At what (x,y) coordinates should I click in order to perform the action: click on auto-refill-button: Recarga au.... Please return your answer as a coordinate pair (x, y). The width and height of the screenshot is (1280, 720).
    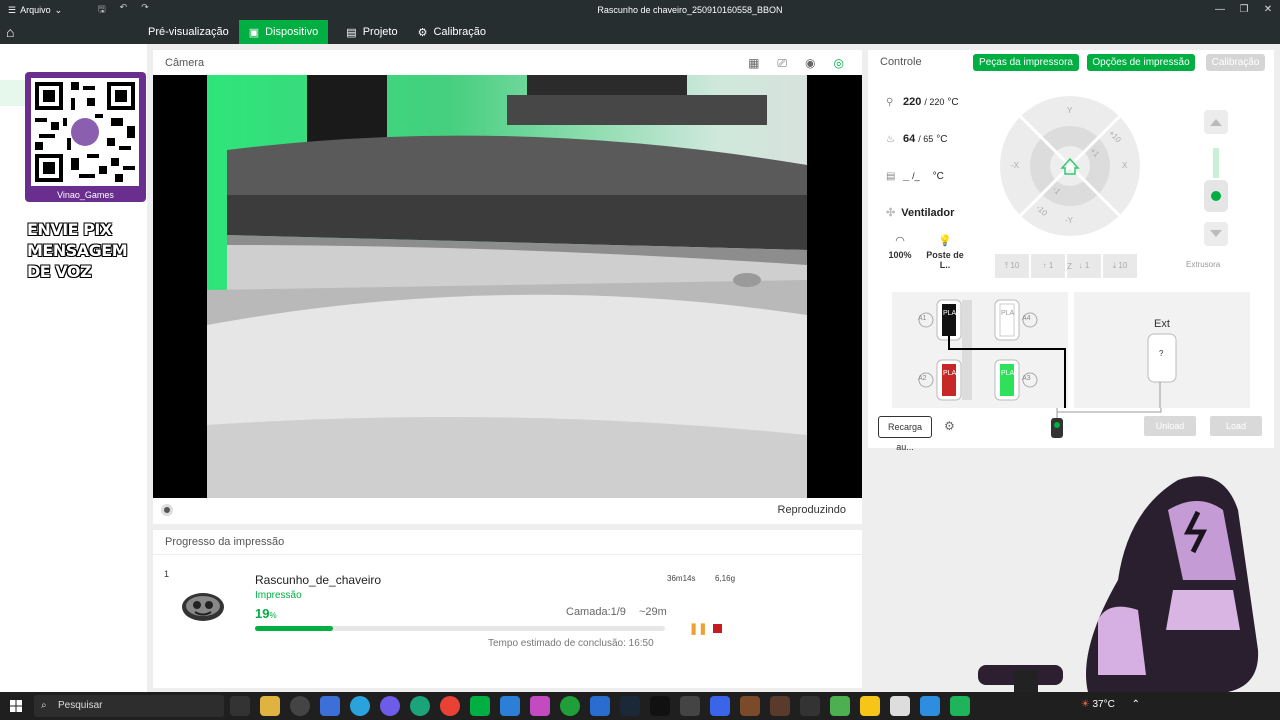
    Looking at the image, I should click on (905, 434).